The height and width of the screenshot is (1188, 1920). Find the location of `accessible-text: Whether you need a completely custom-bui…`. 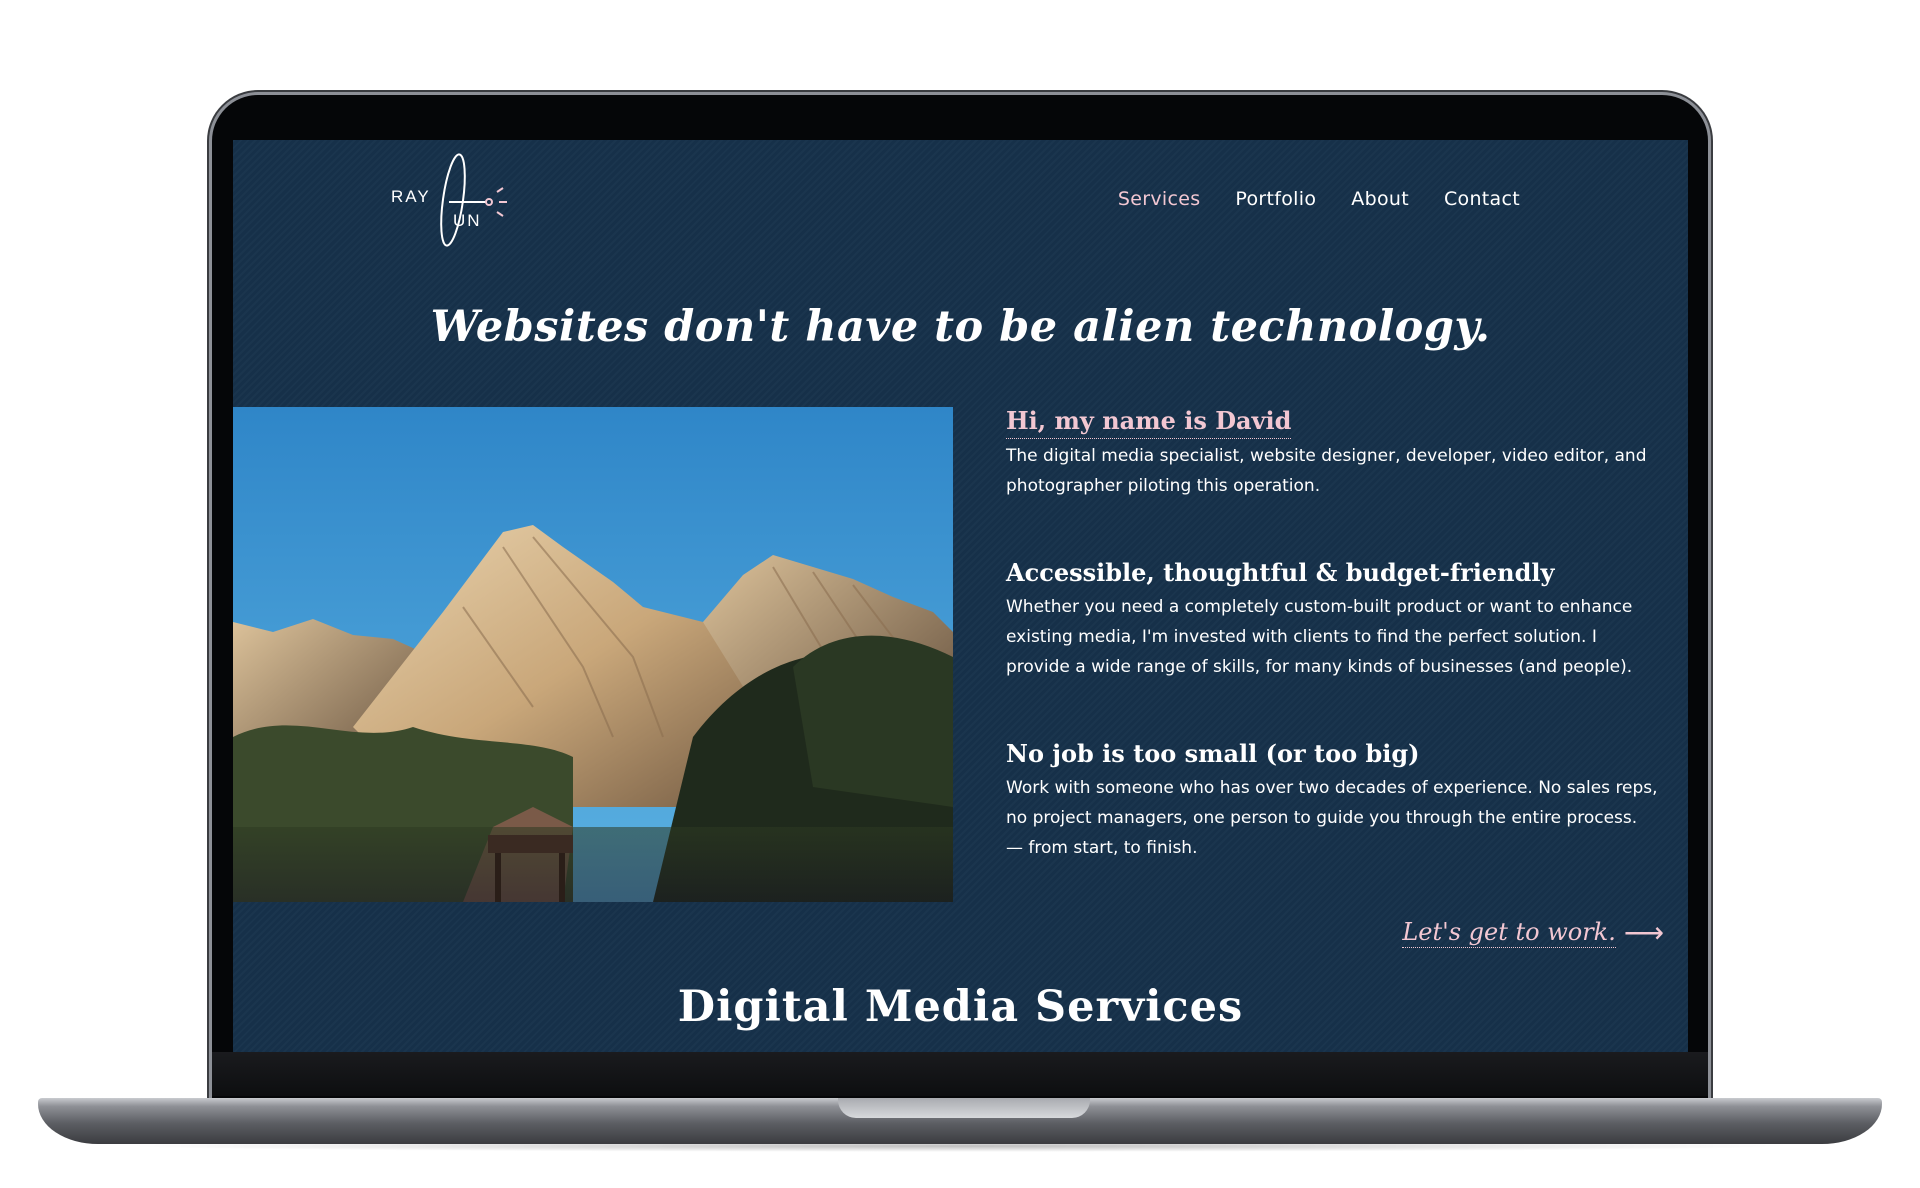

accessible-text: Whether you need a completely custom-bui… is located at coordinates (1319, 637).